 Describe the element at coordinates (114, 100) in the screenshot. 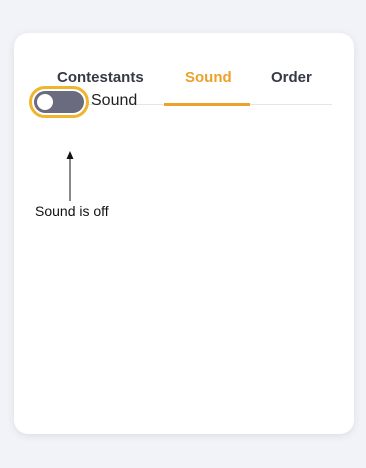

I see `sound-toggle-label: Sound` at that location.